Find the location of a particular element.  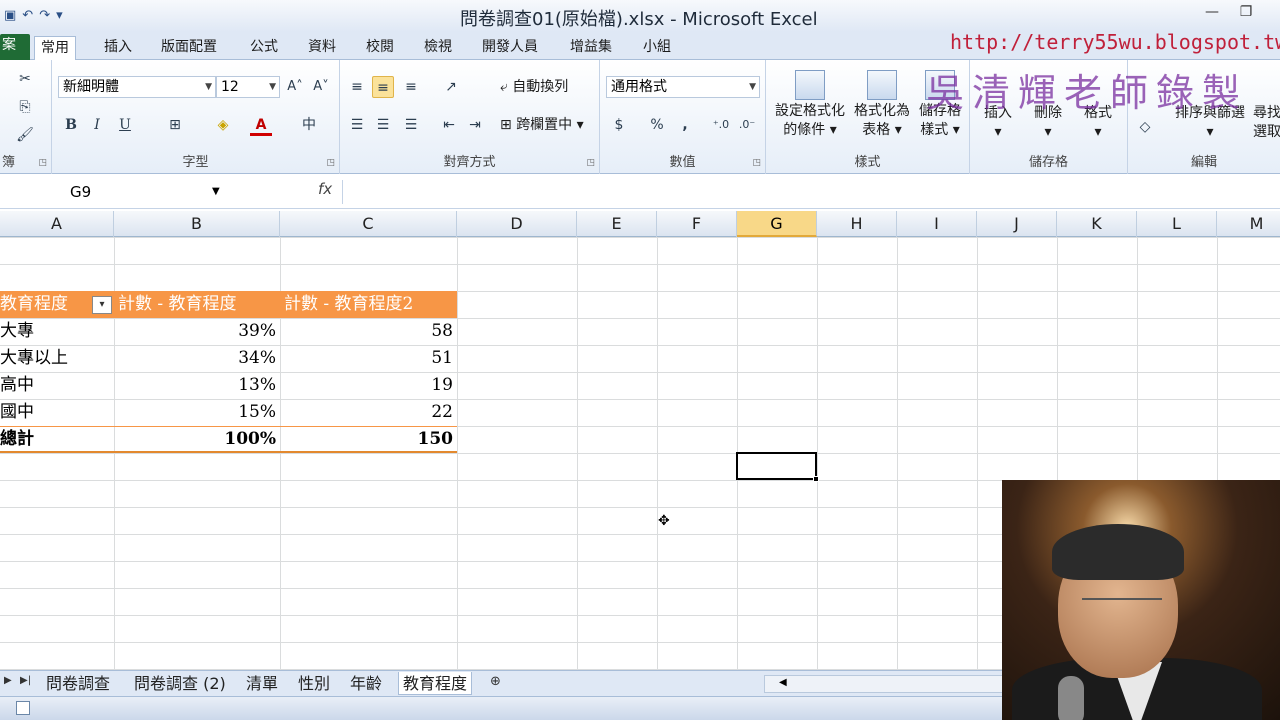

customize-qat-icon: ▾ is located at coordinates (59, 15).